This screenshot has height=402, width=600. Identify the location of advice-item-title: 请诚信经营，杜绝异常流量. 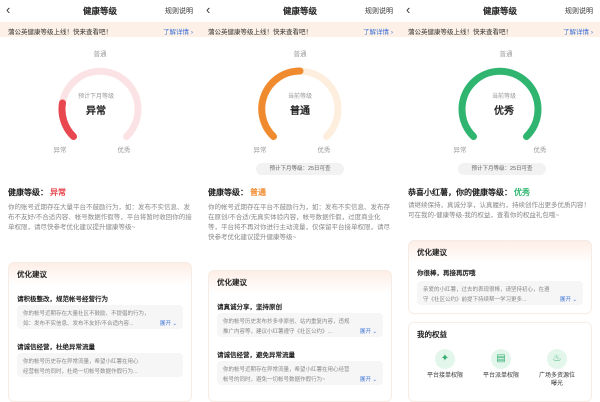
(56, 347).